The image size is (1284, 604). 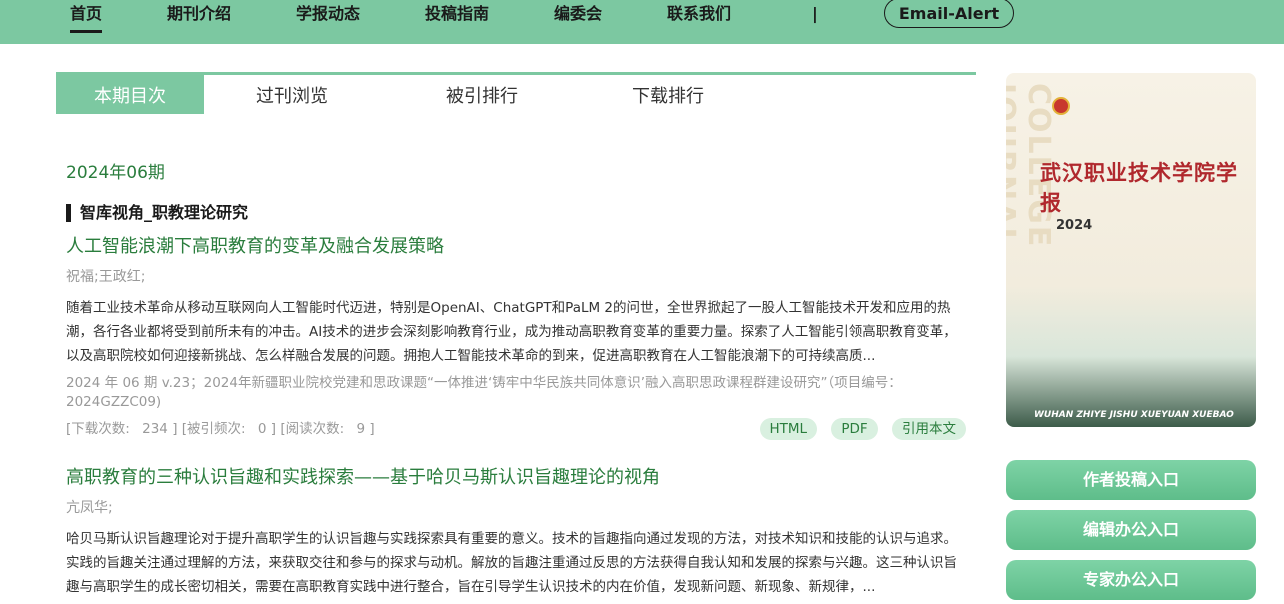 What do you see at coordinates (106, 277) in the screenshot?
I see `article-authors: 祝福;王政红;` at bounding box center [106, 277].